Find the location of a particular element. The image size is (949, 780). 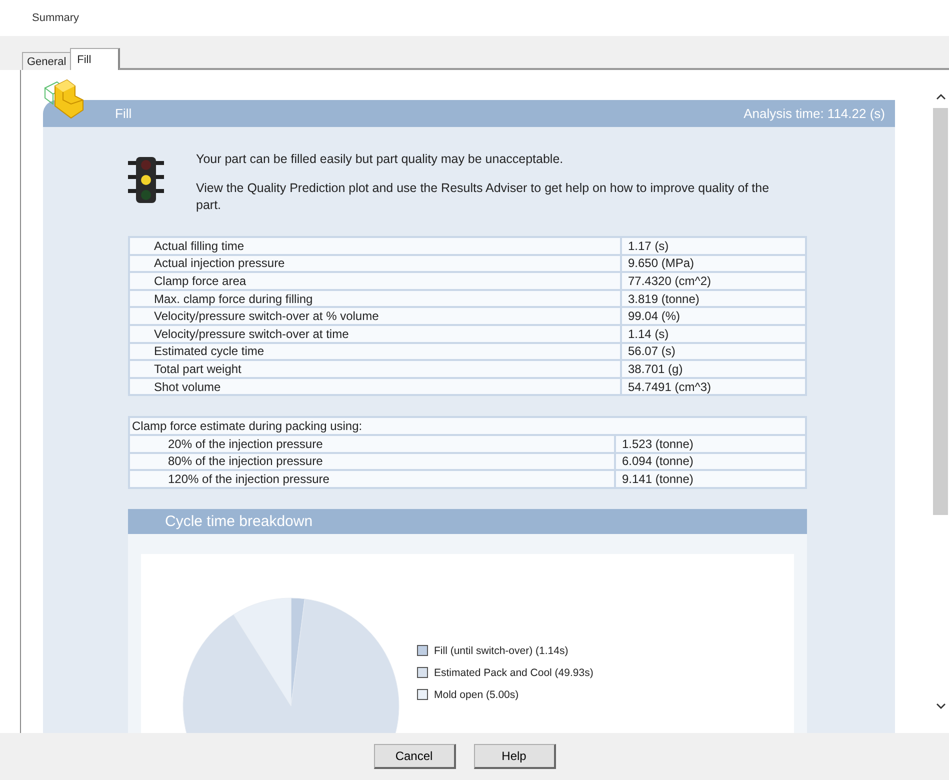

table-cell: 38.701 (g) is located at coordinates (713, 369).